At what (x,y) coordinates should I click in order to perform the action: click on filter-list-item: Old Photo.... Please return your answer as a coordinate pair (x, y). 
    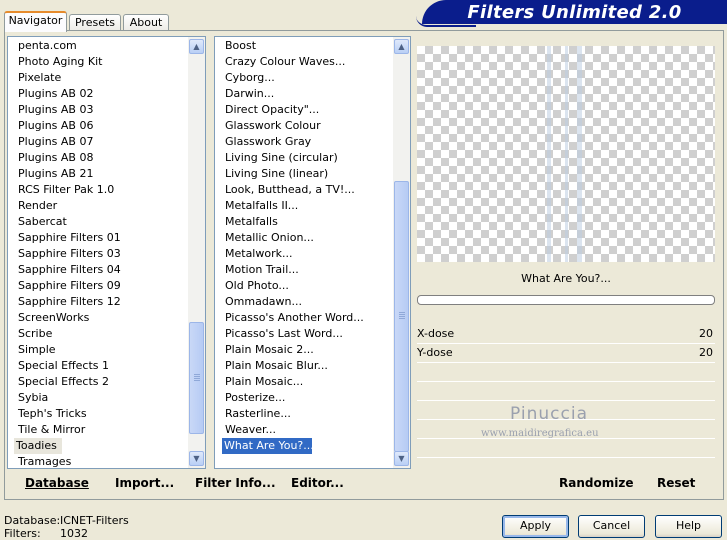
    Looking at the image, I should click on (304, 286).